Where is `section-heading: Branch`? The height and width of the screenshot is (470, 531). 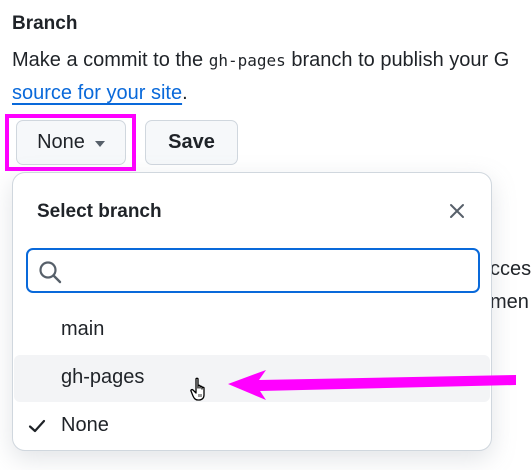
section-heading: Branch is located at coordinates (45, 23).